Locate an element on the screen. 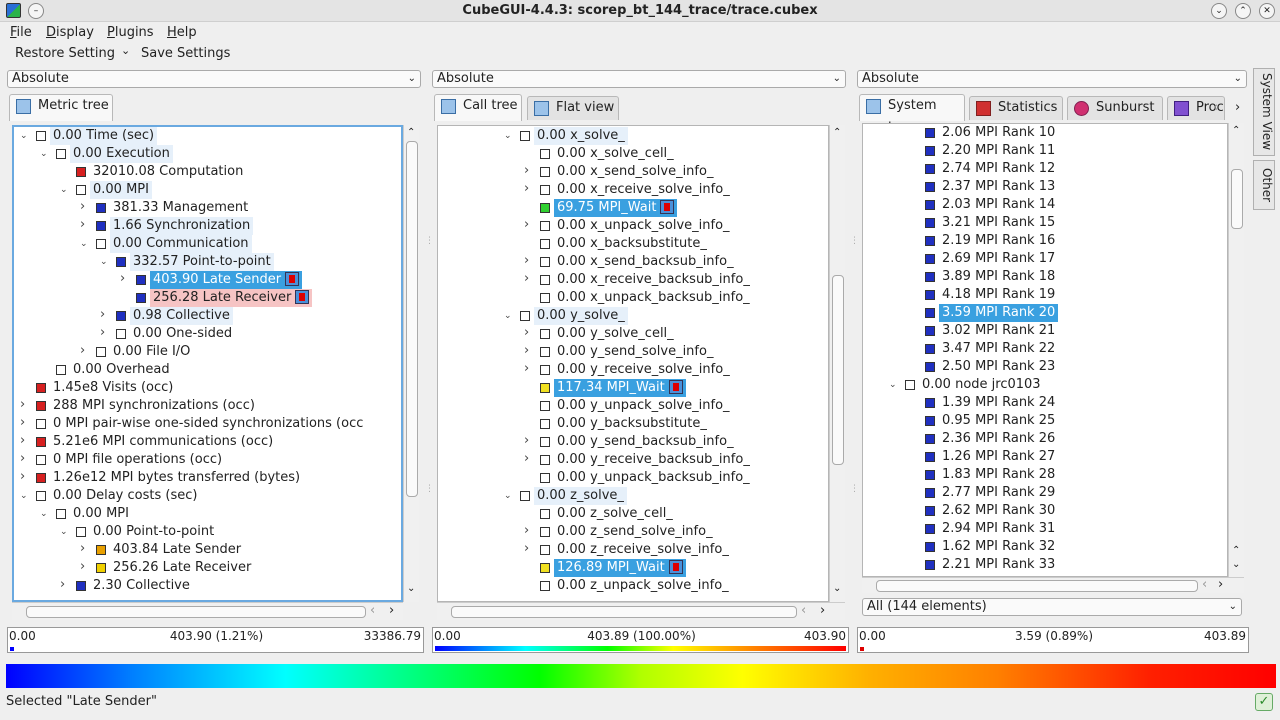 This screenshot has width=1280, height=720. menu-file: File is located at coordinates (21, 32).